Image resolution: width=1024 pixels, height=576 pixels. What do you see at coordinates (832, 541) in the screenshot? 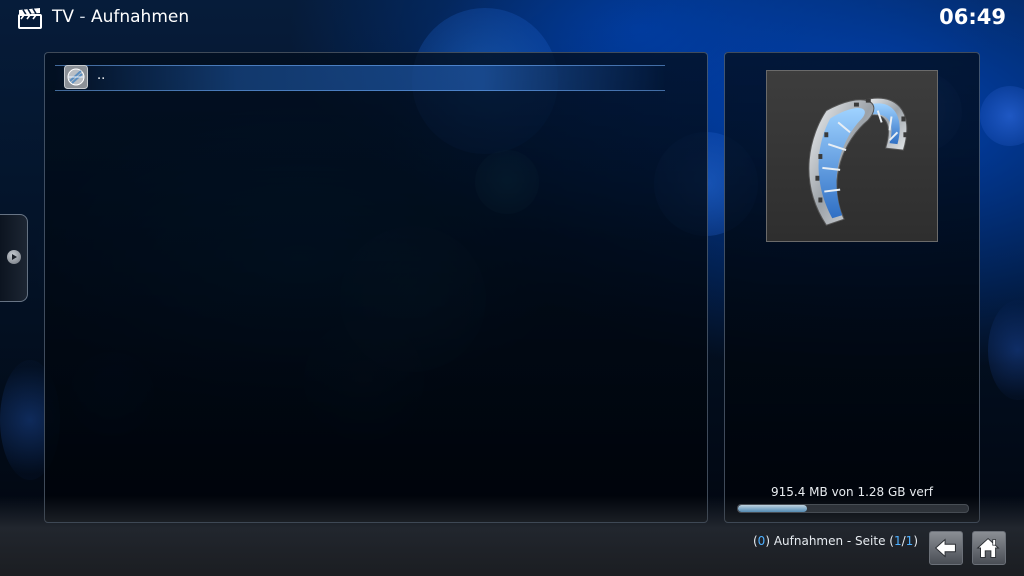
I see `footer-label: Aufnahmen - Seite (` at bounding box center [832, 541].